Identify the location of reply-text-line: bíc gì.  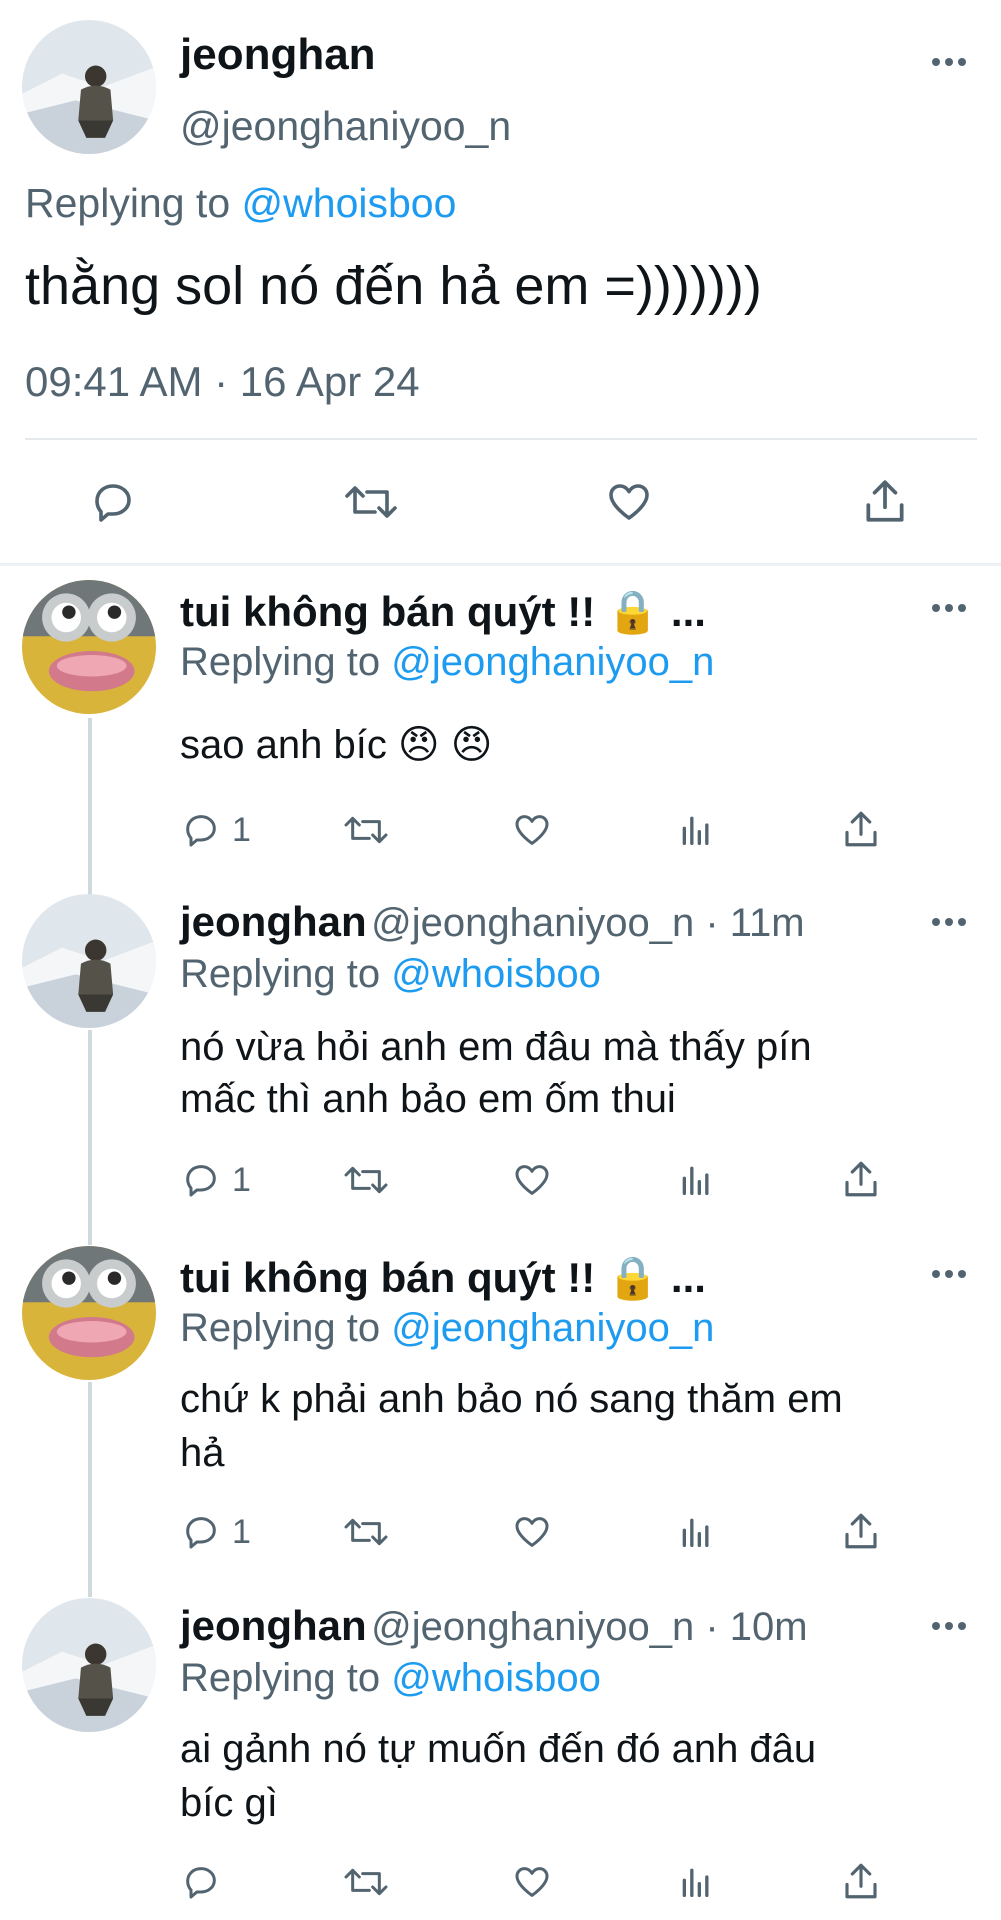
(229, 1803).